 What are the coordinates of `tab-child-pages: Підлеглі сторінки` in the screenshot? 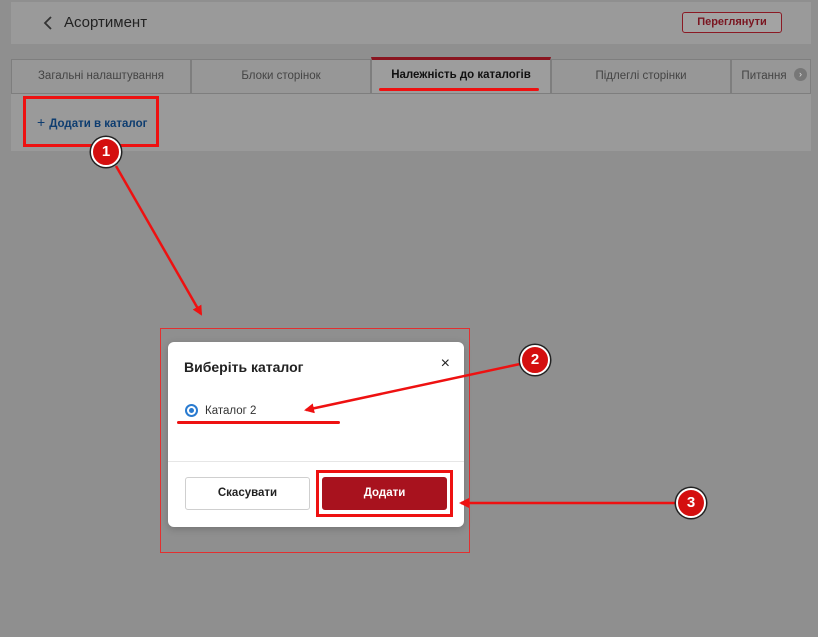 It's located at (641, 76).